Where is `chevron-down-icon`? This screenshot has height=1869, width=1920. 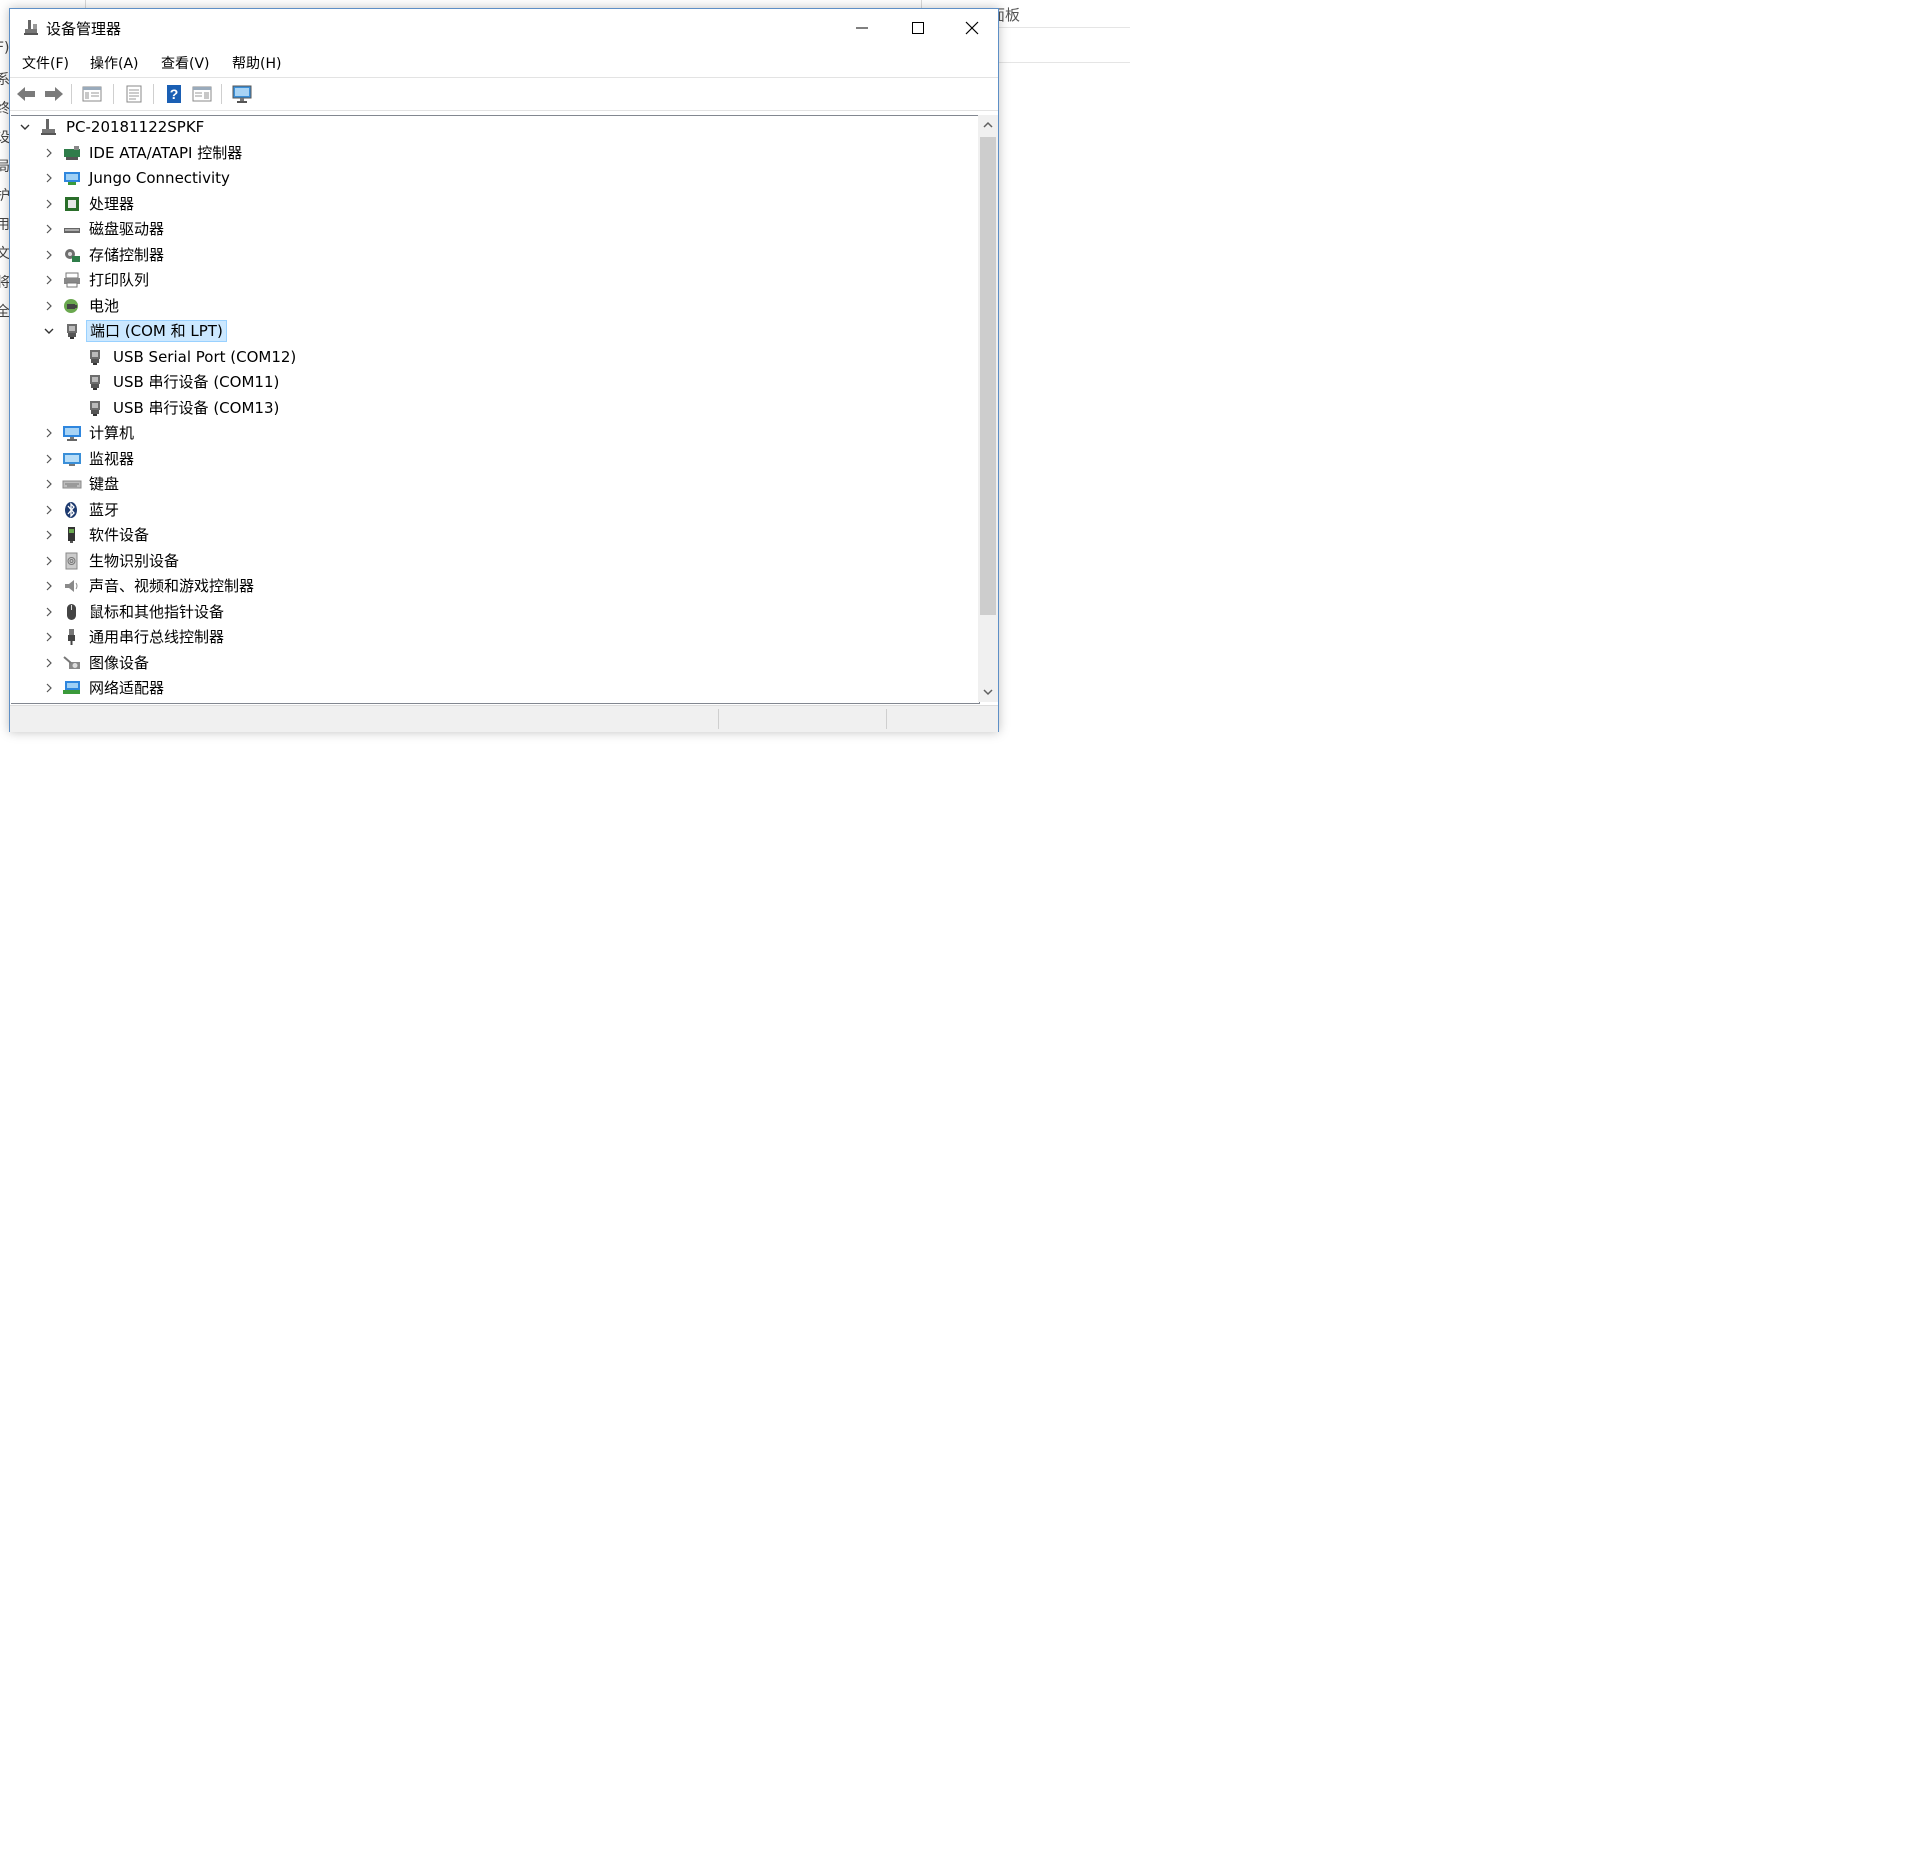 chevron-down-icon is located at coordinates (49, 331).